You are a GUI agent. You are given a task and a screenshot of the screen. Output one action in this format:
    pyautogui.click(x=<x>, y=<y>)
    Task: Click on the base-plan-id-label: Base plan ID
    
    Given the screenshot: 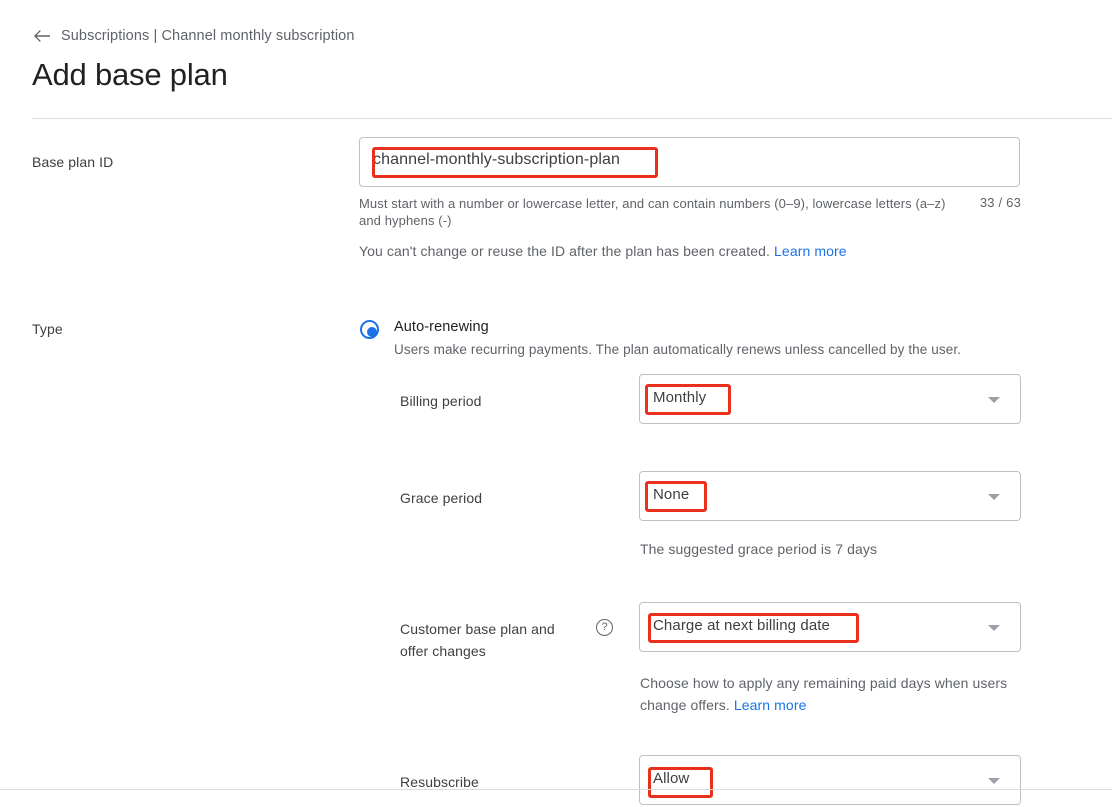 What is the action you would take?
    pyautogui.click(x=73, y=162)
    